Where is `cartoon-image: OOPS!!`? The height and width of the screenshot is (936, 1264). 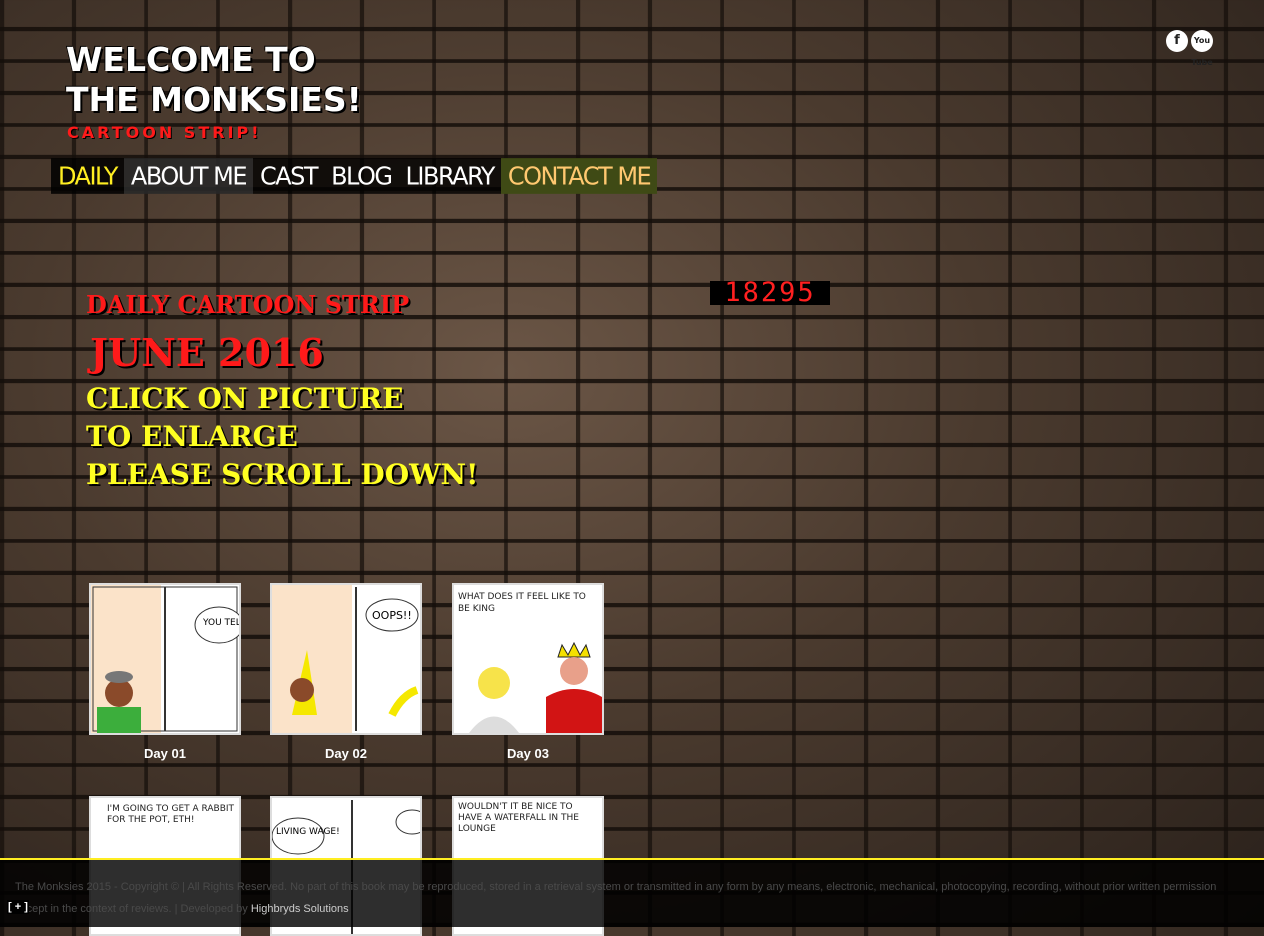
cartoon-image: OOPS!! is located at coordinates (346, 659).